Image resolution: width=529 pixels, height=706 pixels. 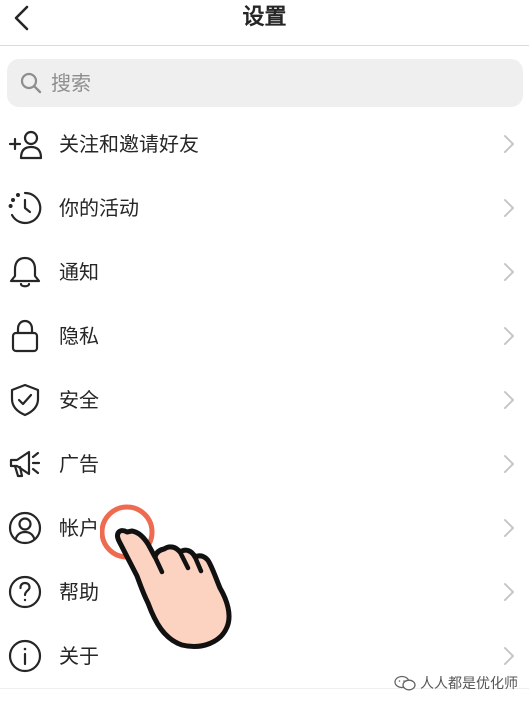 I want to click on tap-hand-icon, so click(x=166, y=576).